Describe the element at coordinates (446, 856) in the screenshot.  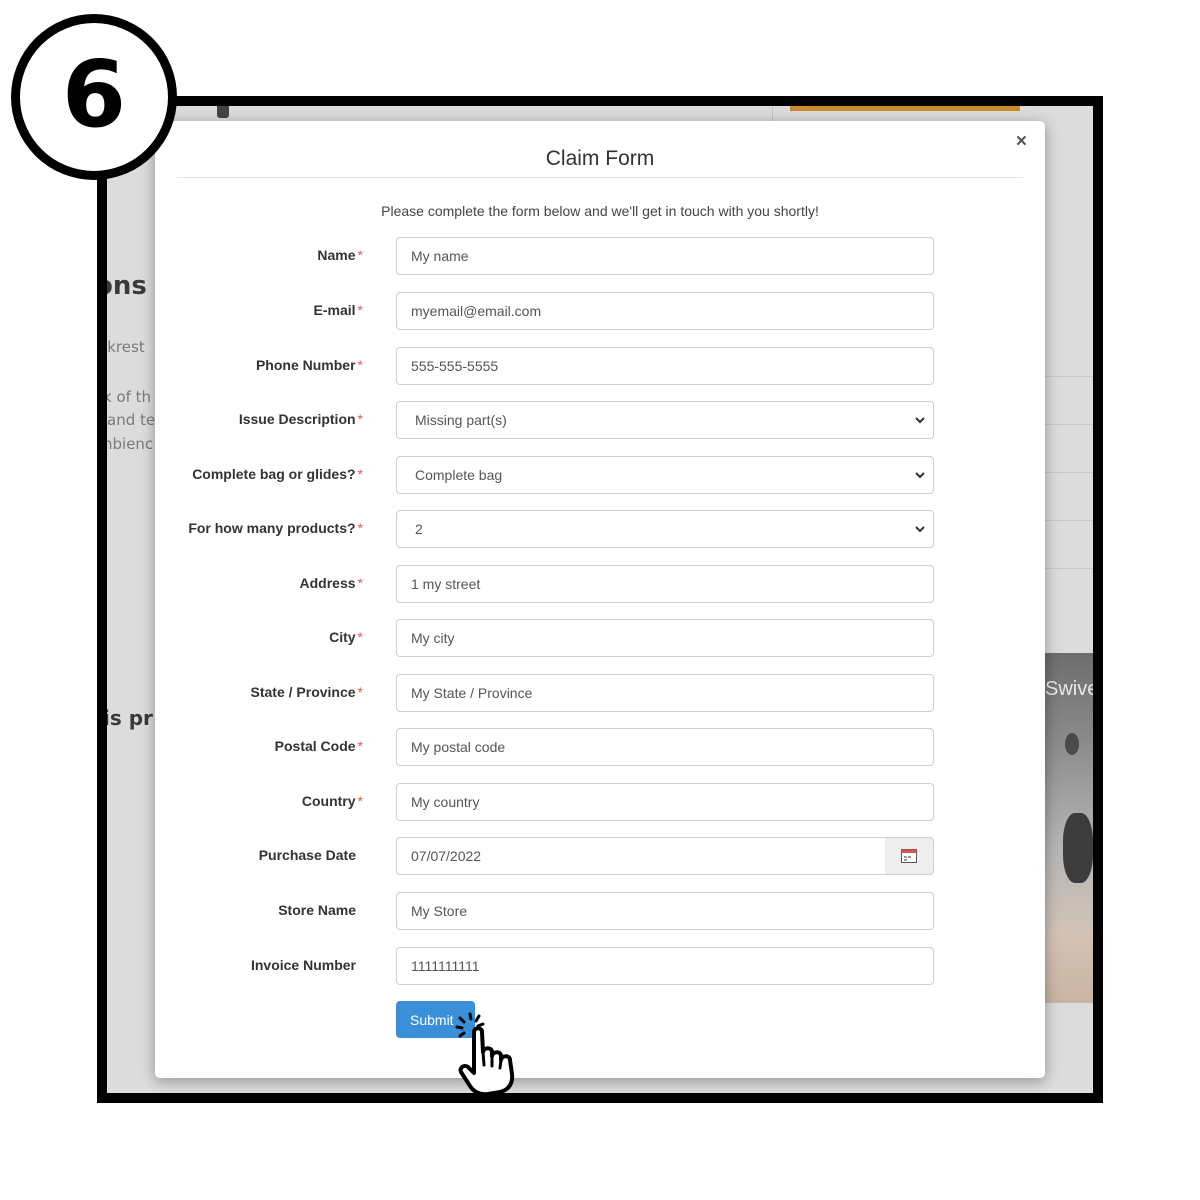
I see `purchase-date-value: 07/07/2022` at that location.